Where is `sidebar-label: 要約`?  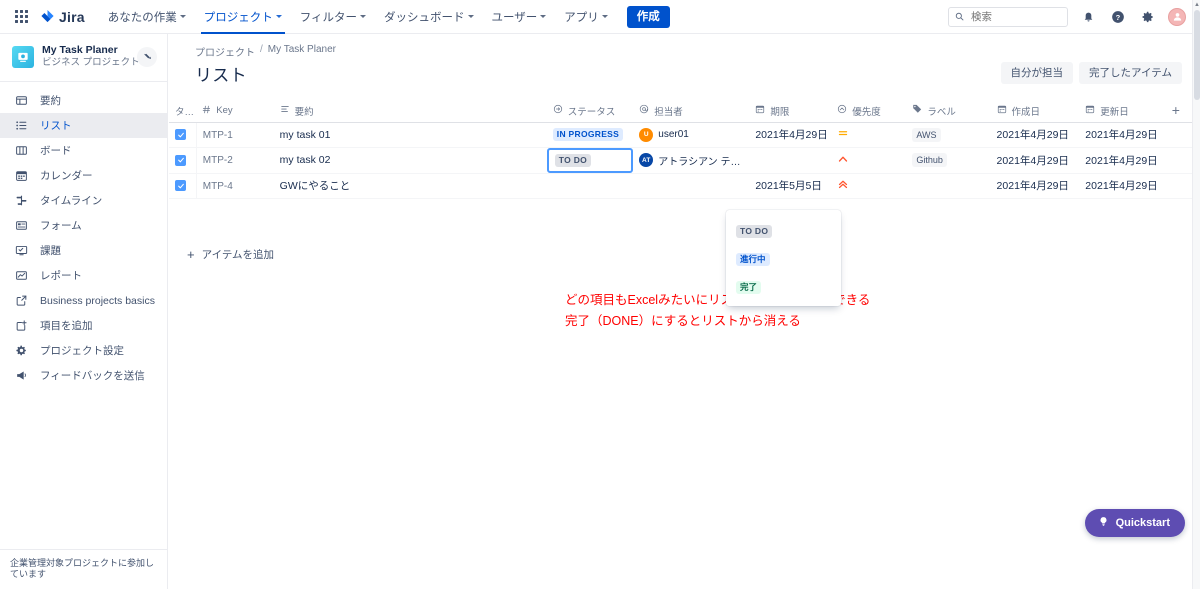
sidebar-label: 要約 is located at coordinates (50, 101).